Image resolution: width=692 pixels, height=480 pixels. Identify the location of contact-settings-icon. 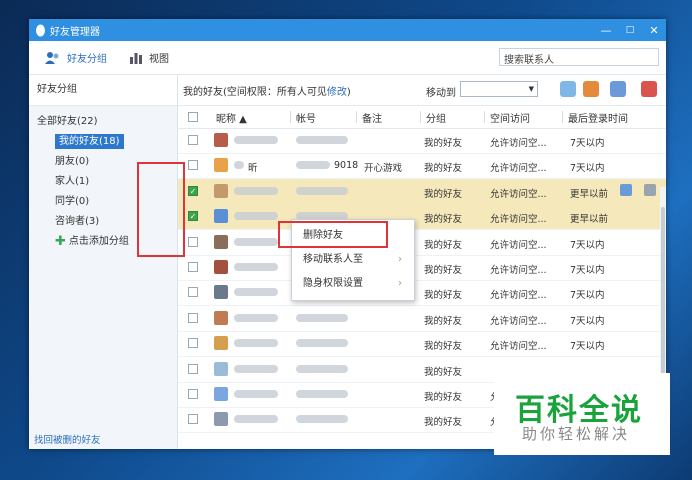
(618, 89).